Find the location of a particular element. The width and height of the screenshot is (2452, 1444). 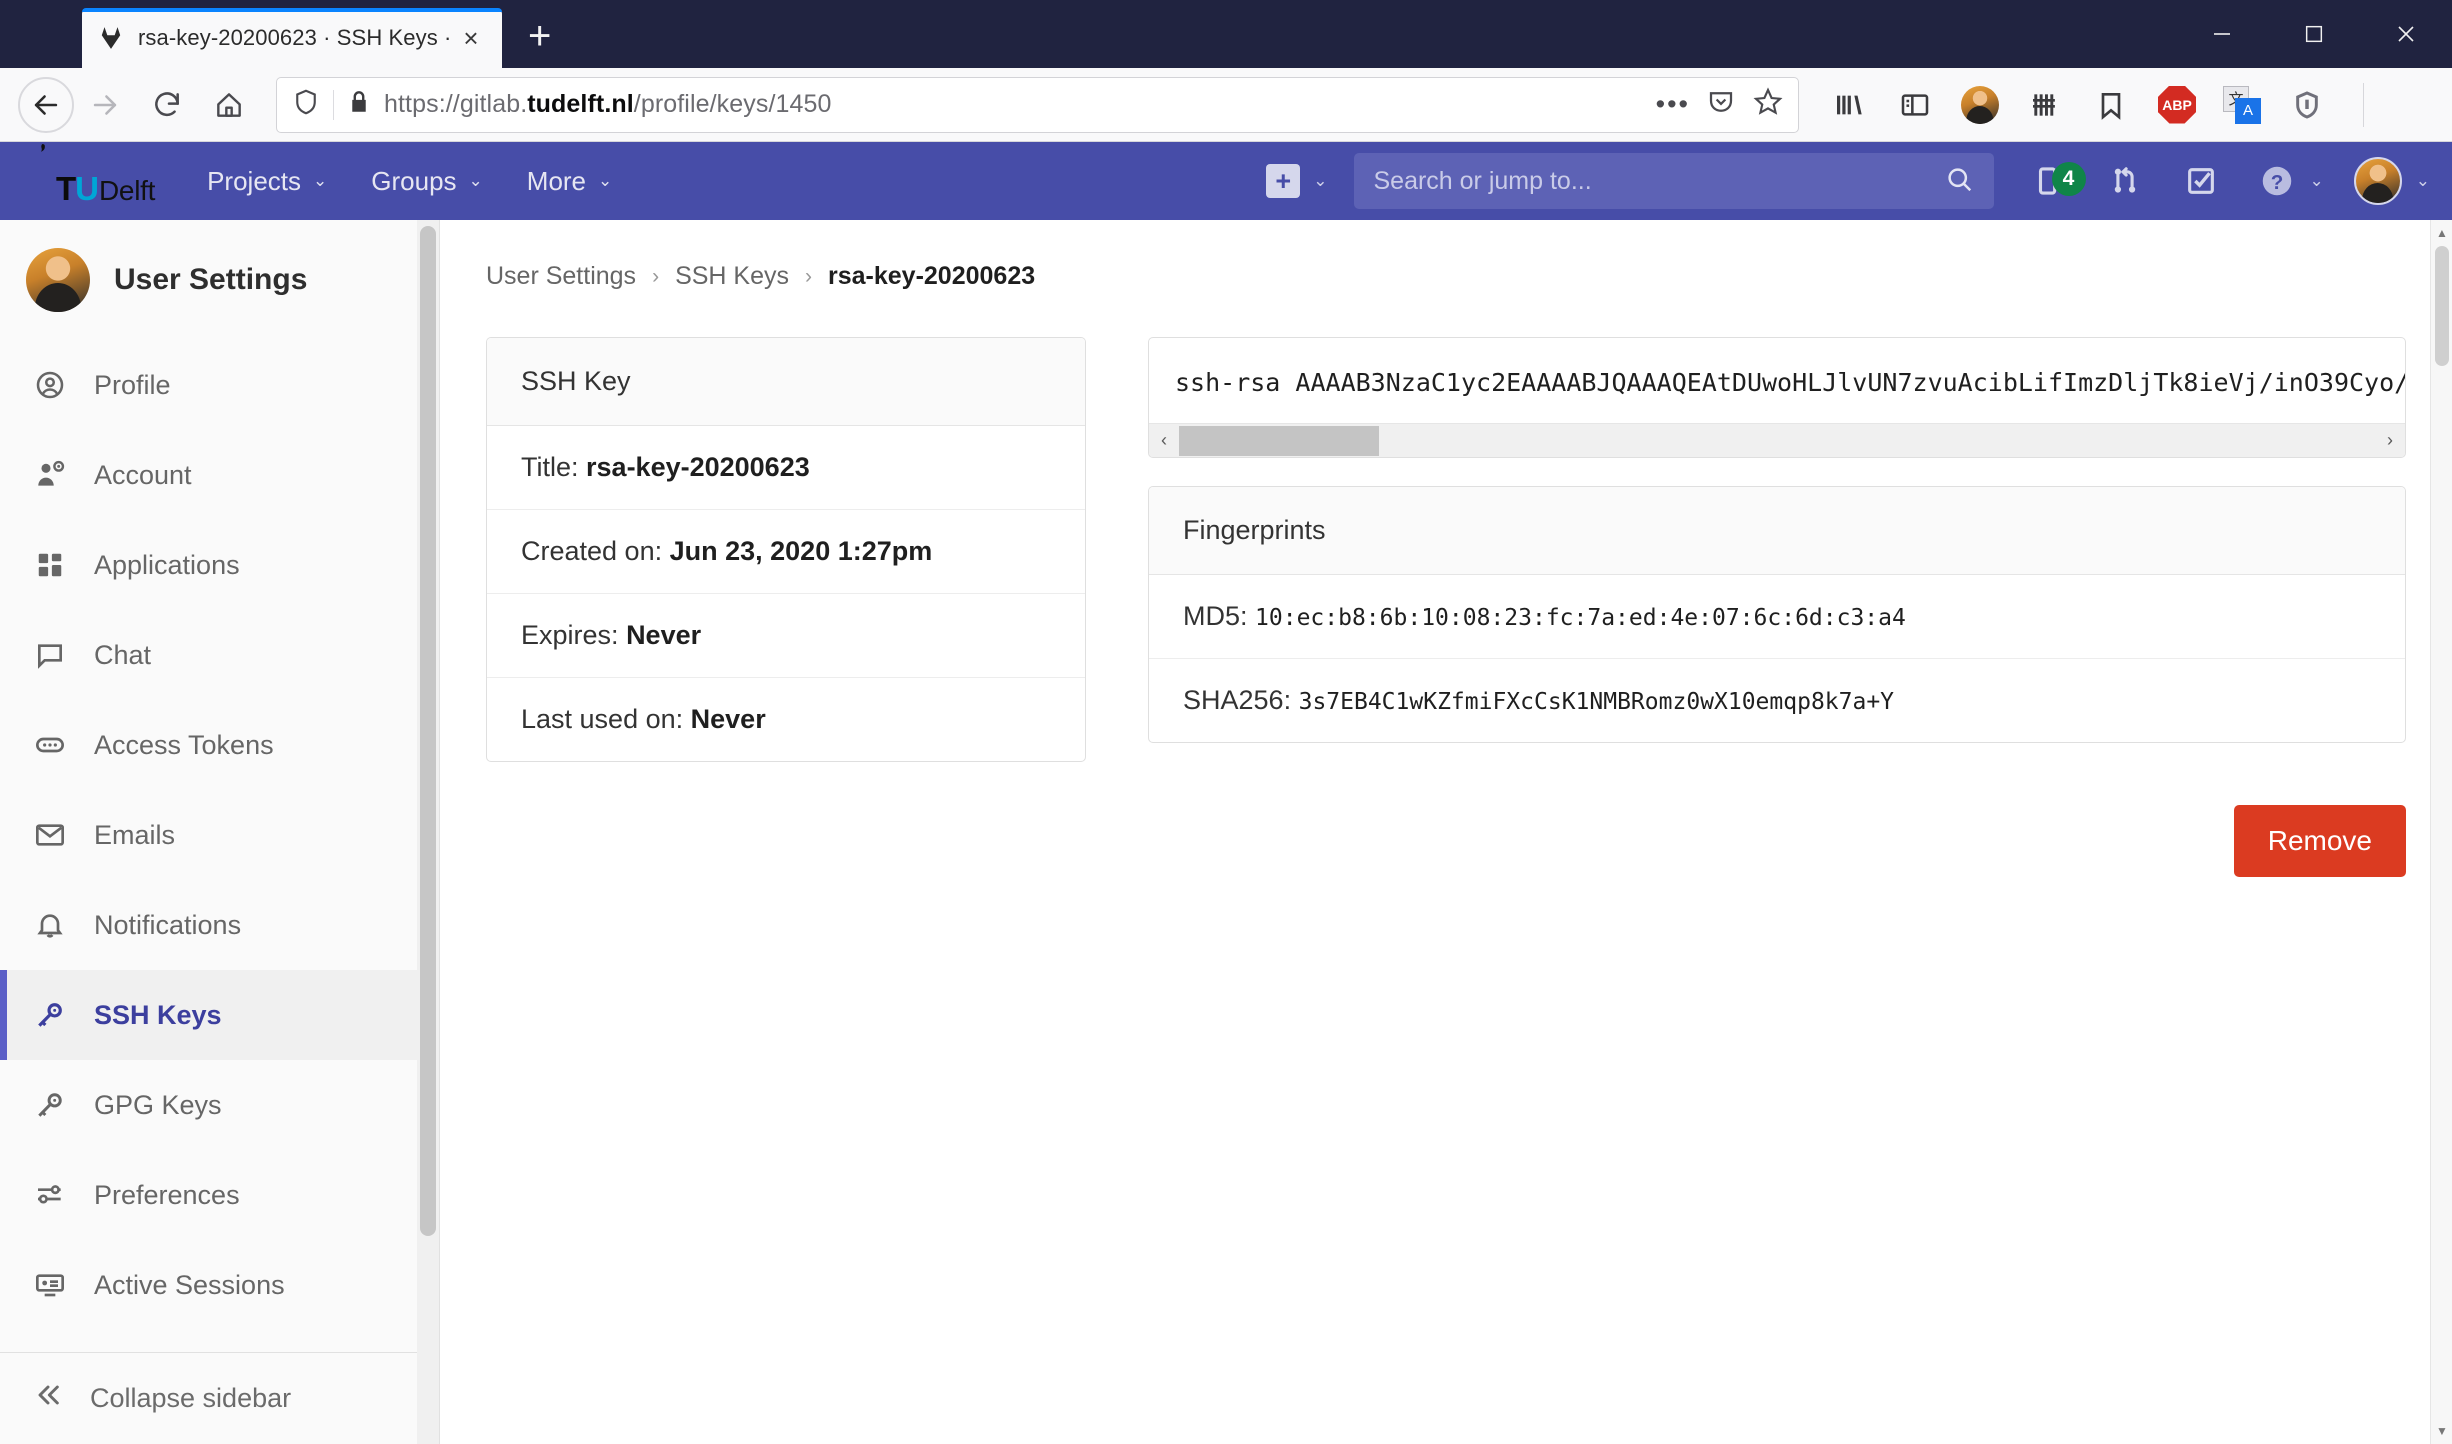

bookmark-icon is located at coordinates (2111, 105).